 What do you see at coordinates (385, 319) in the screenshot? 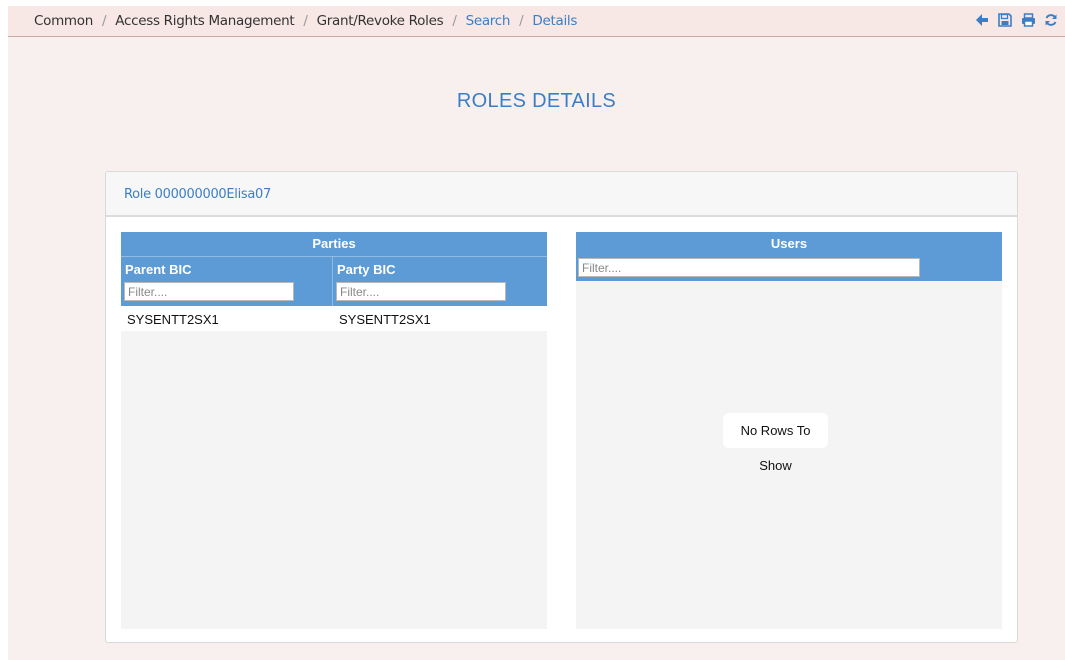
I see `cell-party-bic: SYSENTT2SX1` at bounding box center [385, 319].